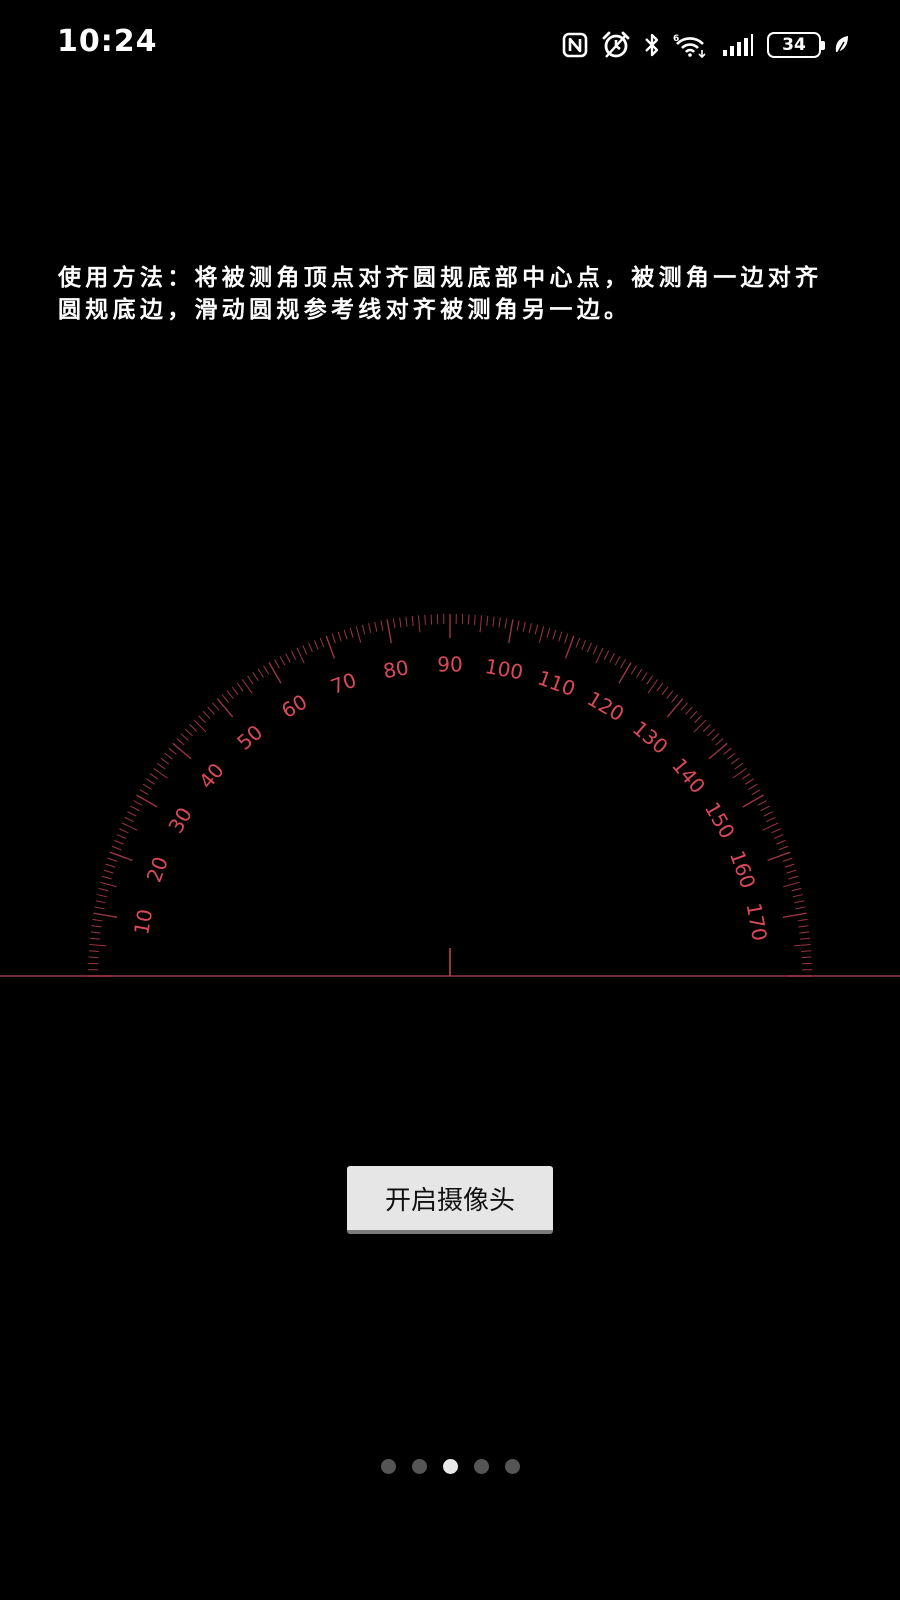 The height and width of the screenshot is (1600, 900). Describe the element at coordinates (738, 45) in the screenshot. I see `signal-icon` at that location.